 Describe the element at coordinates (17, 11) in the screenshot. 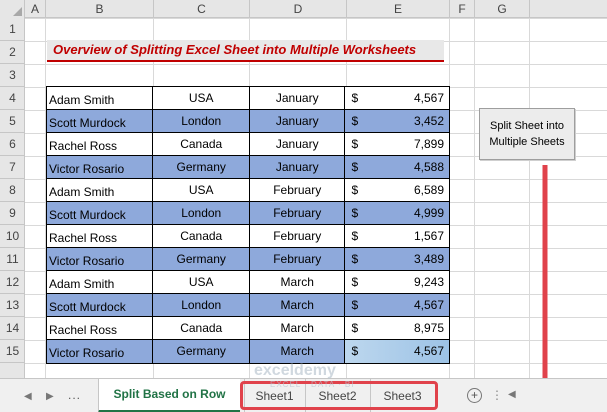

I see `select-all-triangle-icon` at that location.